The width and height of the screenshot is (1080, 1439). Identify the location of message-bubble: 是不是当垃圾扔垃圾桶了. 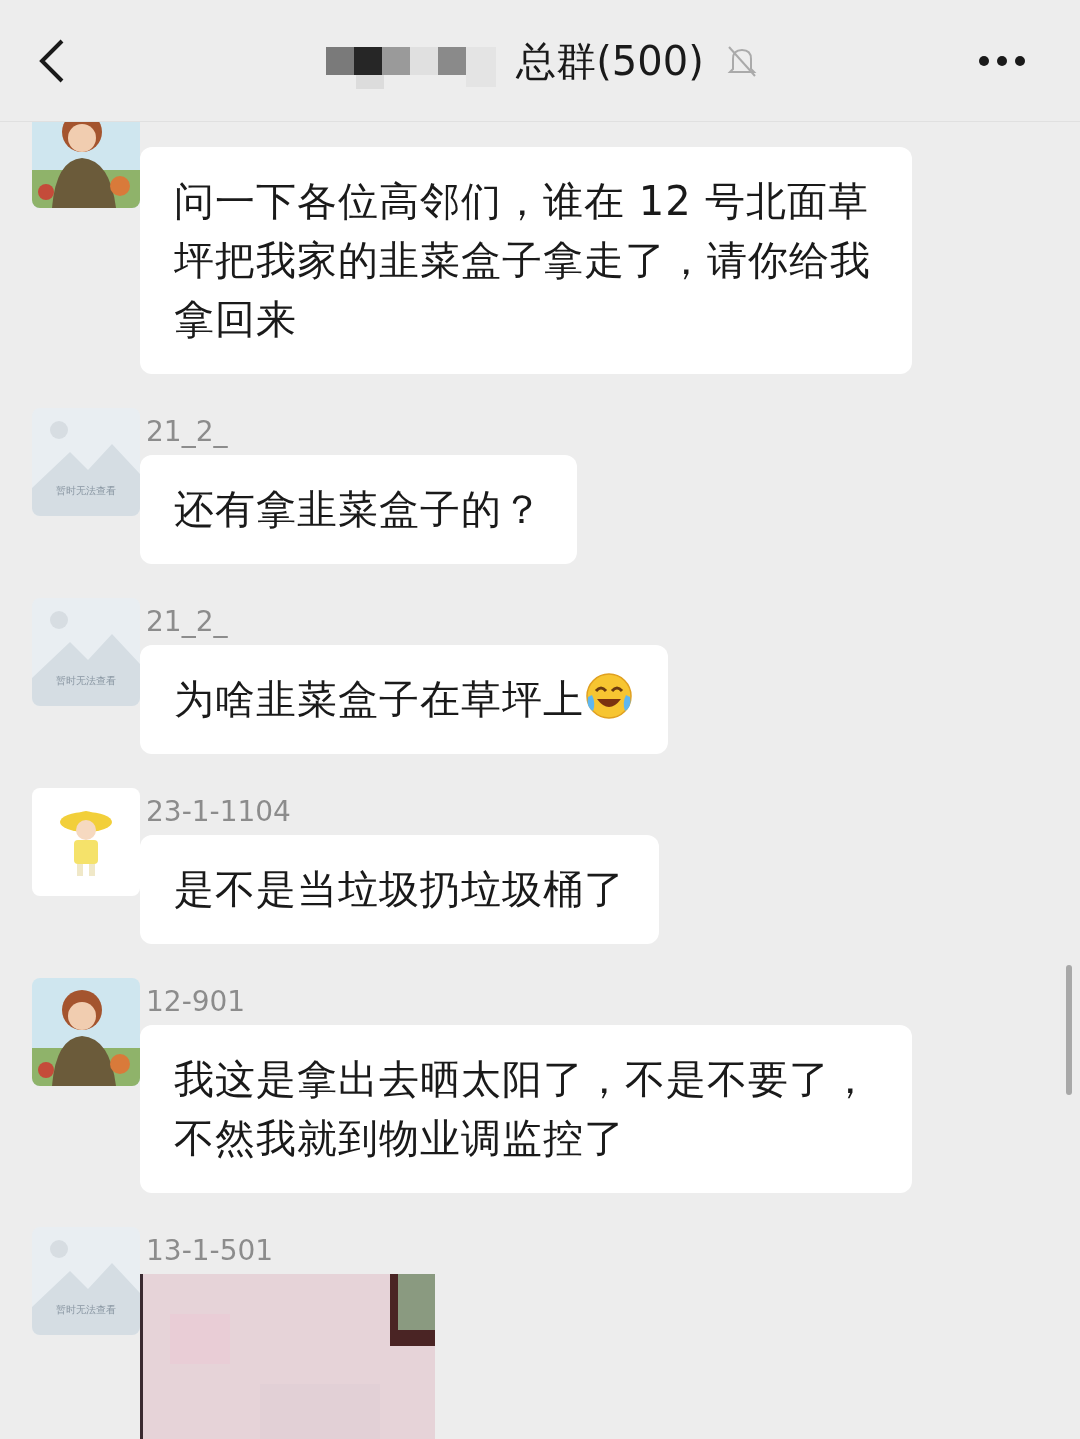
(399, 889).